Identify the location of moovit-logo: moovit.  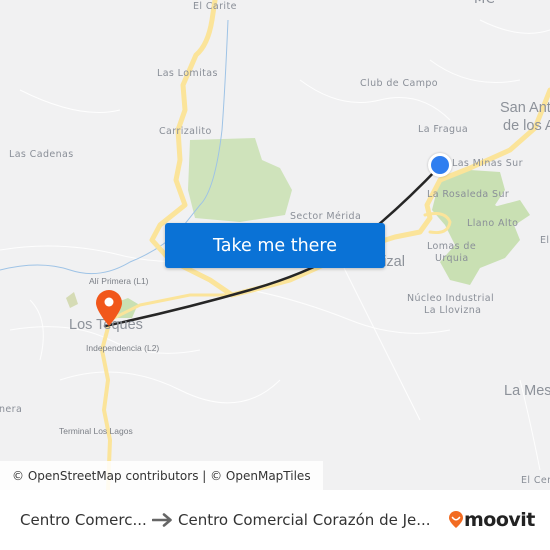
(491, 520).